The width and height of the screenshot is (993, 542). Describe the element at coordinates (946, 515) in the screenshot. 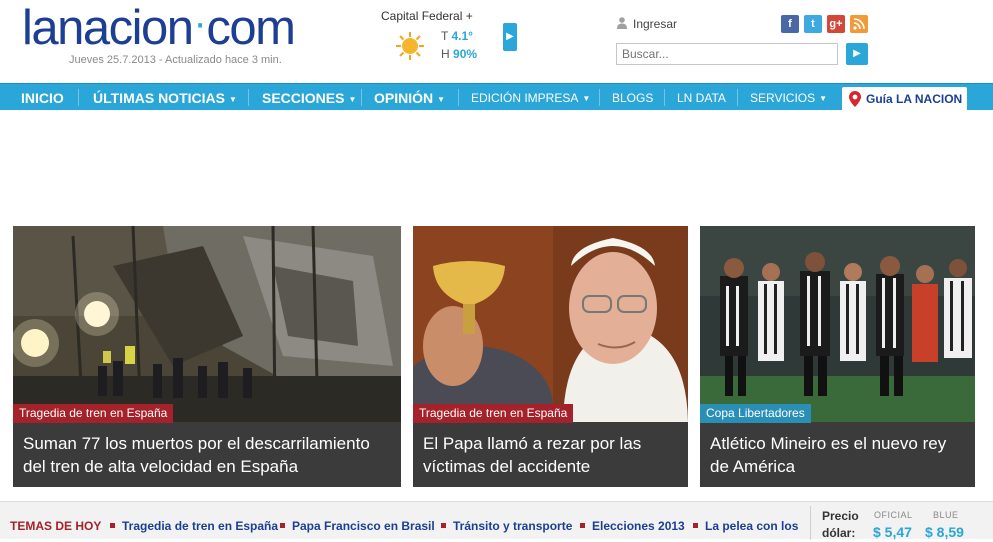

I see `dolar-blue-label: BLUE` at that location.